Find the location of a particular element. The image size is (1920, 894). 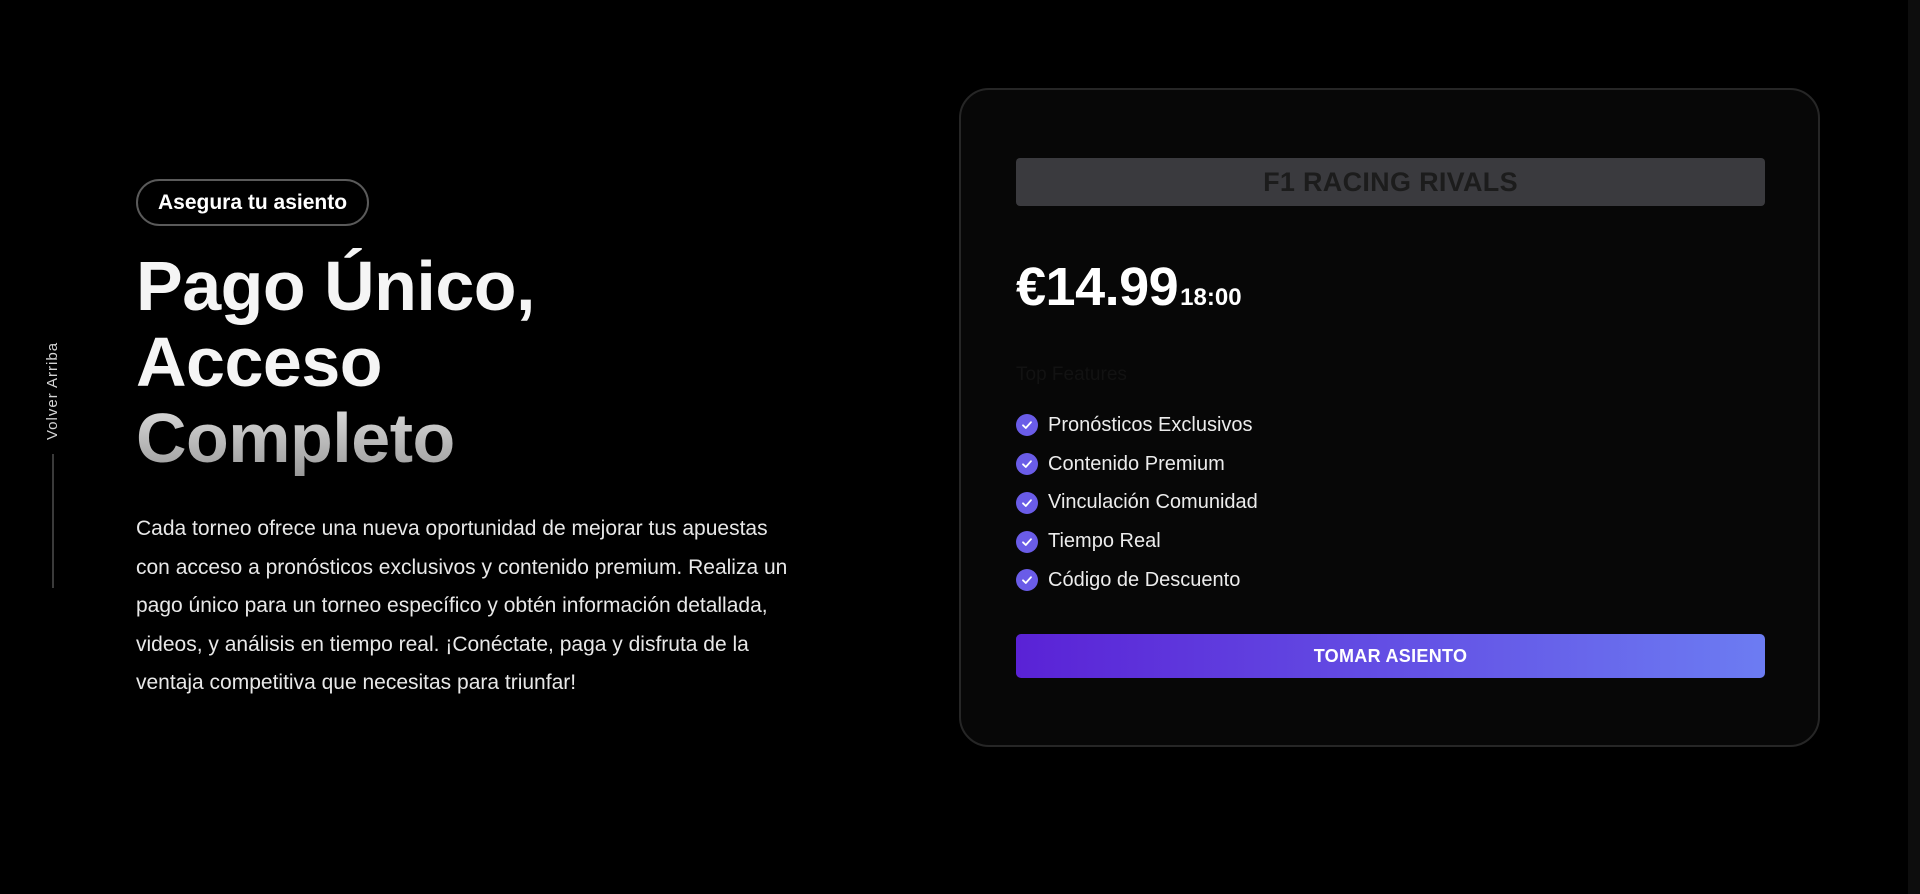

feature-label: Contenido Premium is located at coordinates (1136, 463).